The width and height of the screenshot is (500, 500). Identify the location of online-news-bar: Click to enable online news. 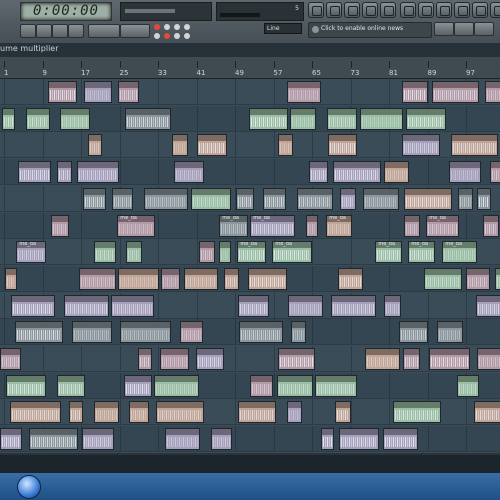
(370, 30).